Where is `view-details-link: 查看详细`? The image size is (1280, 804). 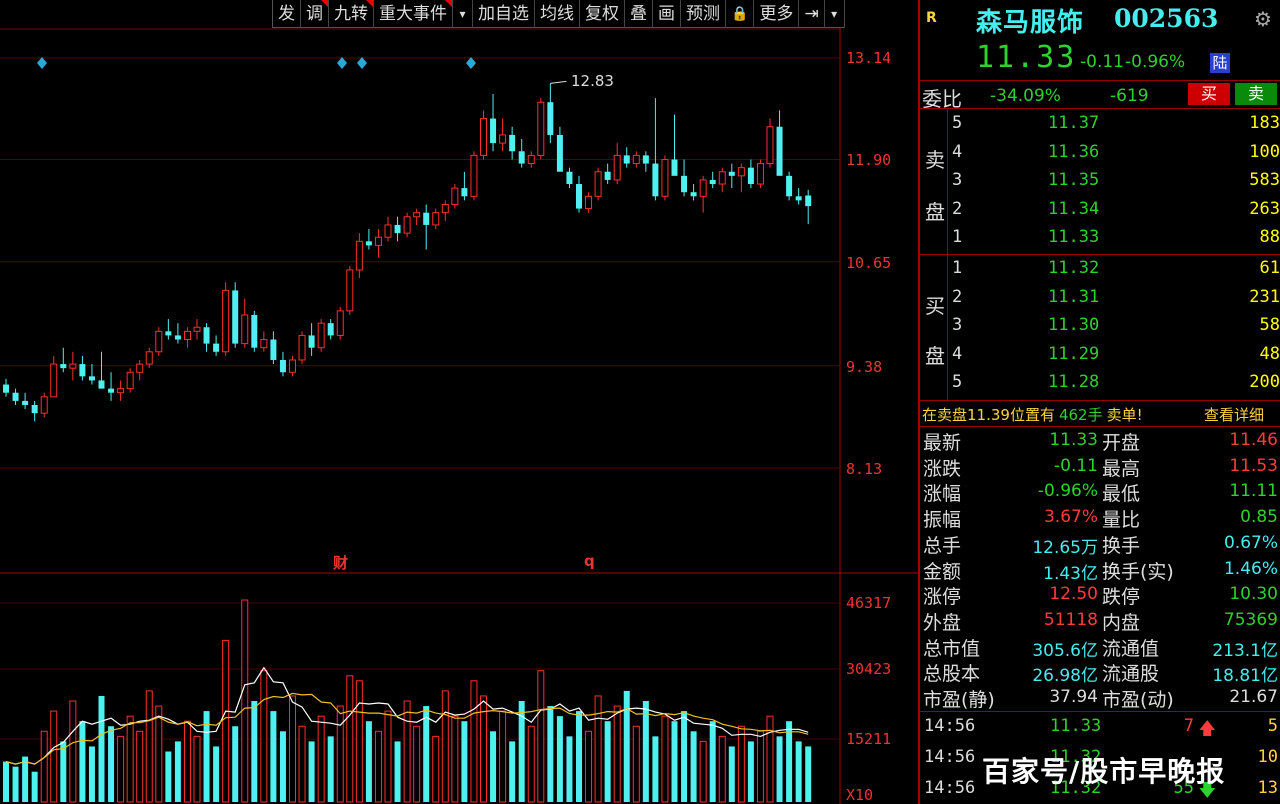 view-details-link: 查看详细 is located at coordinates (1234, 414).